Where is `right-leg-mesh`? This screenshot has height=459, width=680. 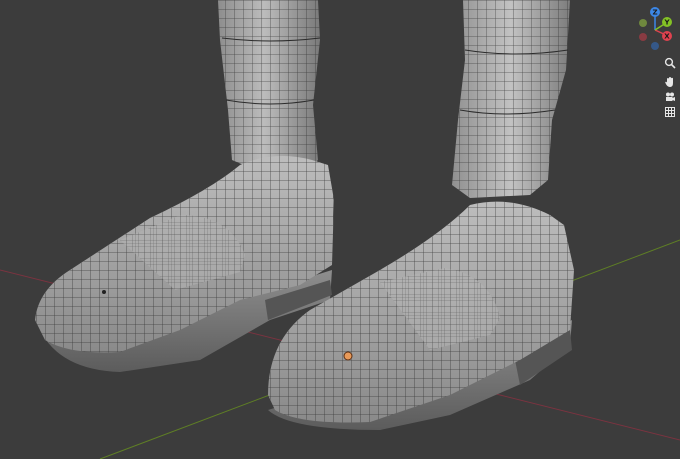 right-leg-mesh is located at coordinates (511, 99).